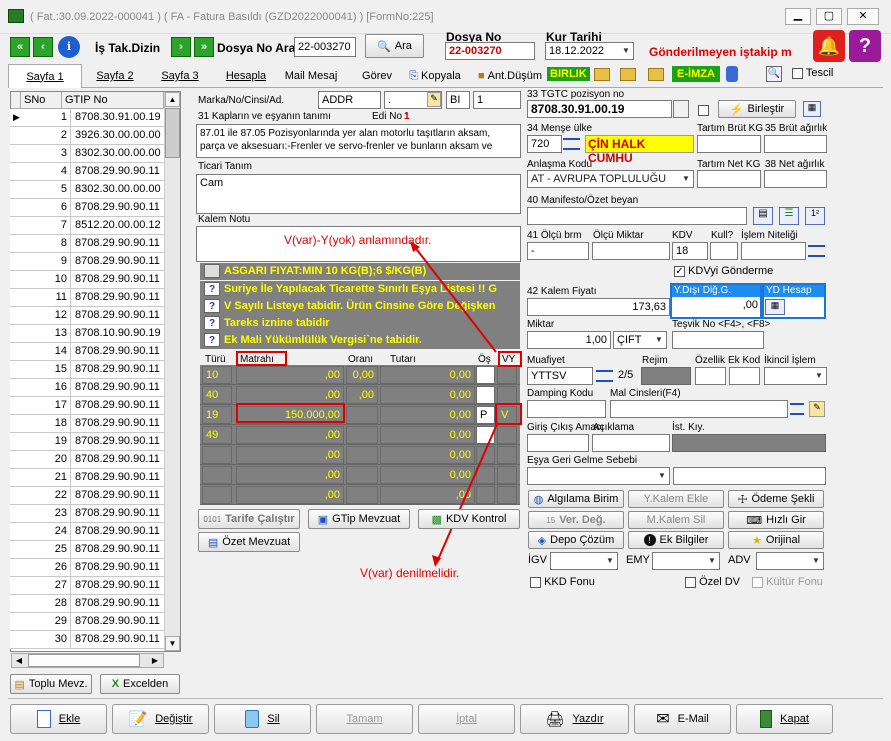 The height and width of the screenshot is (741, 891). What do you see at coordinates (436, 519) in the screenshot?
I see `kdv-icon: ▩` at bounding box center [436, 519].